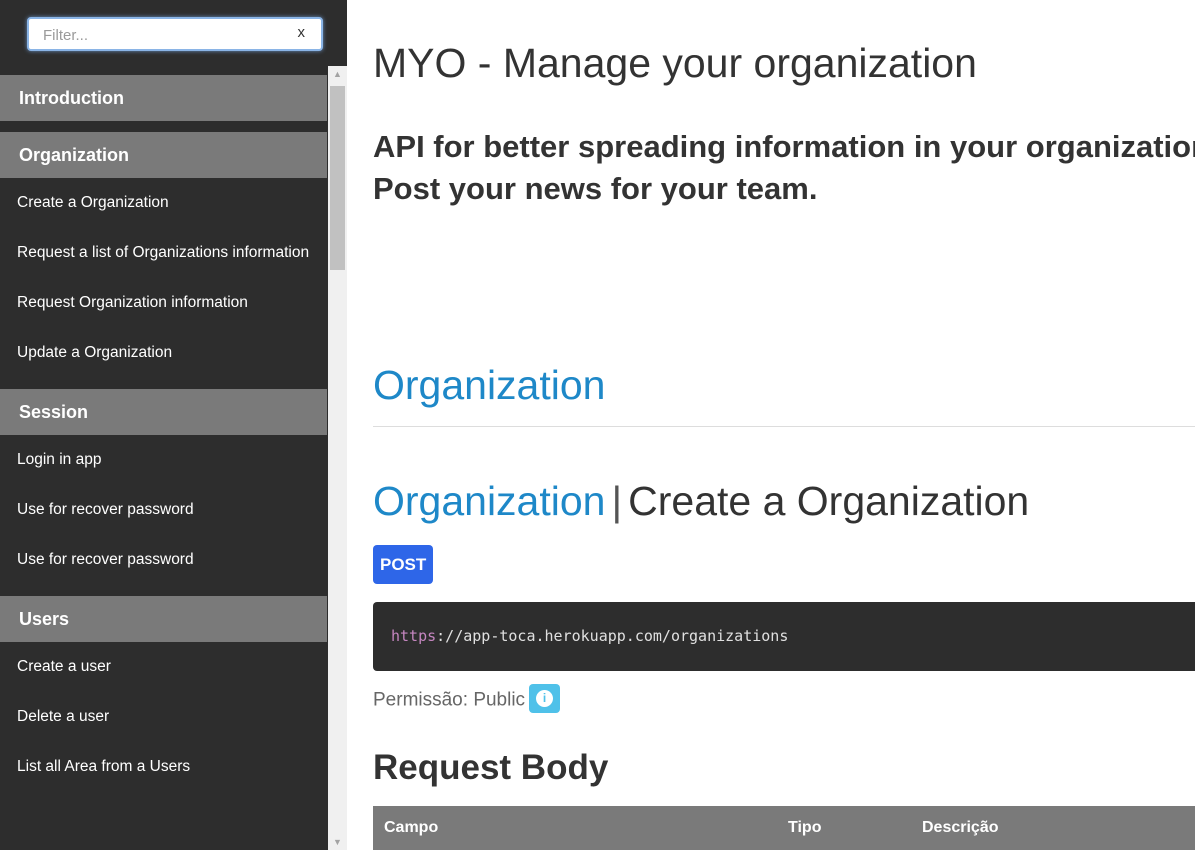 The width and height of the screenshot is (1195, 850). Describe the element at coordinates (163, 98) in the screenshot. I see `nav-section-introduction: Introduction` at that location.